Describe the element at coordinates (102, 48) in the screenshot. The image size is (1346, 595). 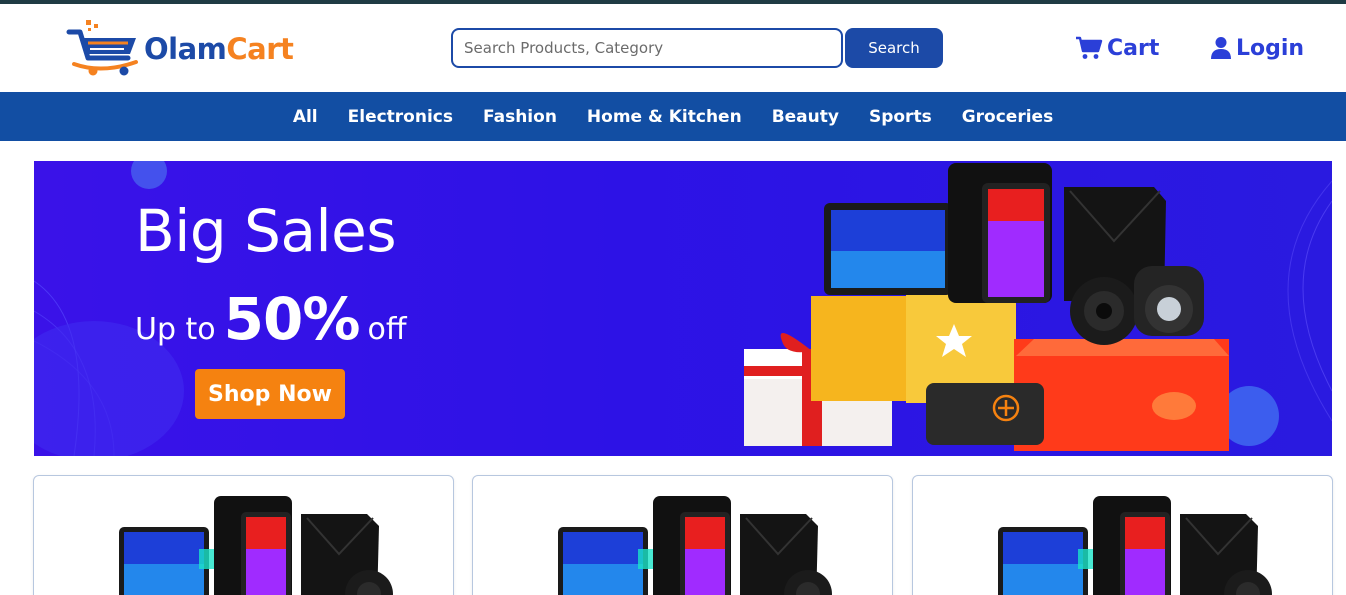
I see `shopping-cart-icon` at that location.